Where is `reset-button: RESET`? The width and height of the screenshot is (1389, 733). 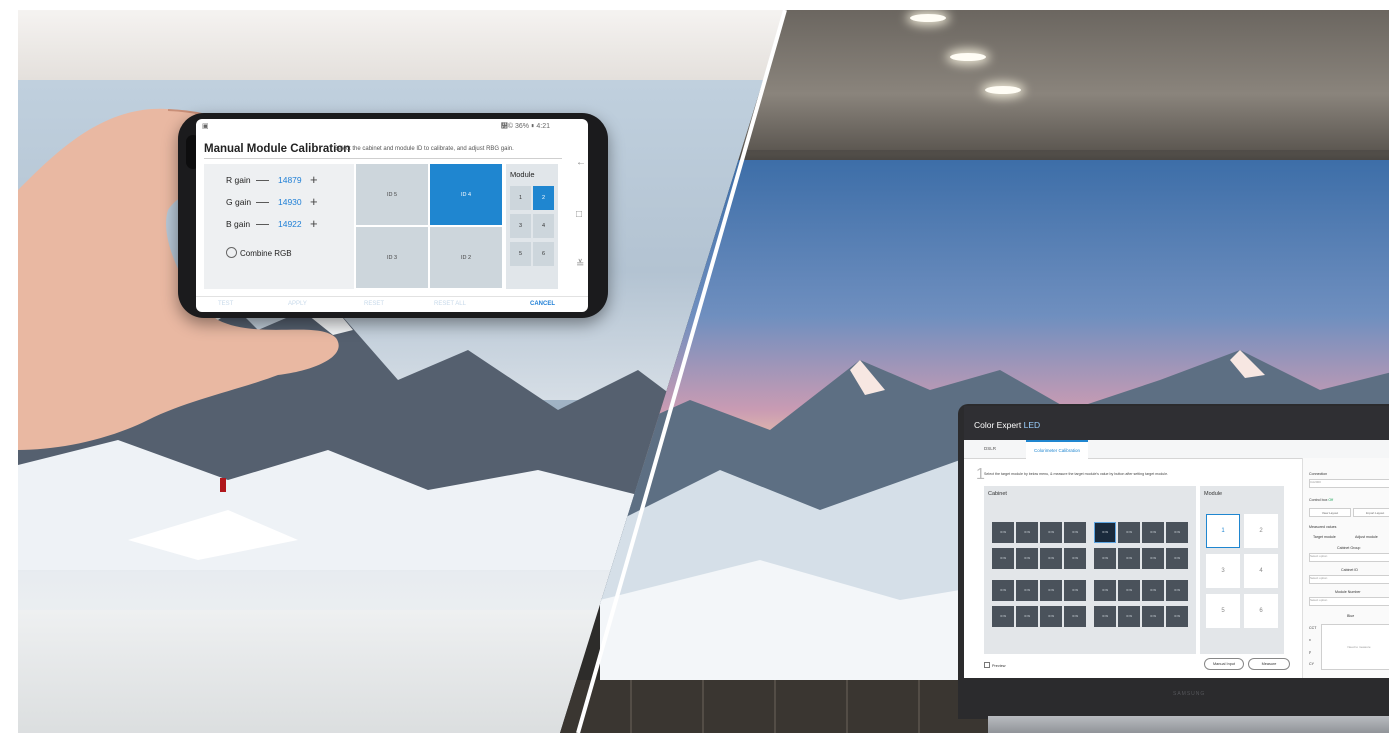 reset-button: RESET is located at coordinates (374, 304).